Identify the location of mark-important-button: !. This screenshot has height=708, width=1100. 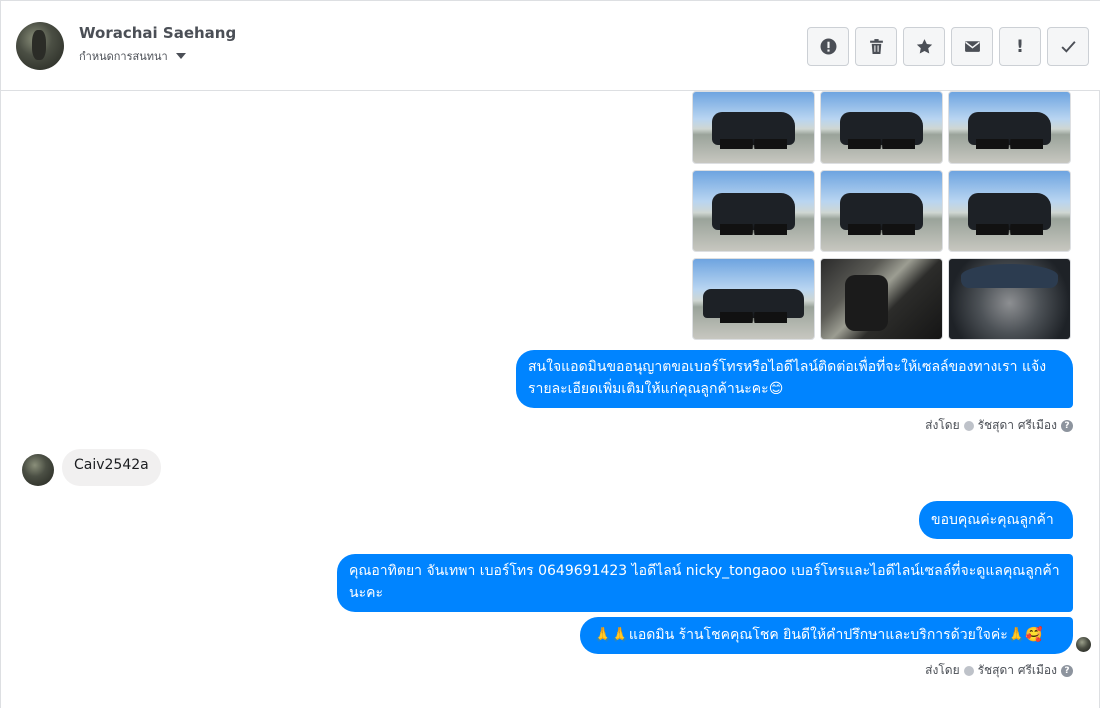
(1020, 46).